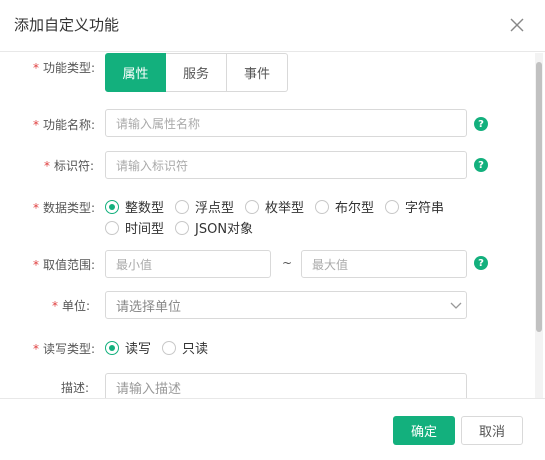 This screenshot has width=545, height=460. What do you see at coordinates (64, 125) in the screenshot?
I see `feature-name-label: * 功能名称:` at bounding box center [64, 125].